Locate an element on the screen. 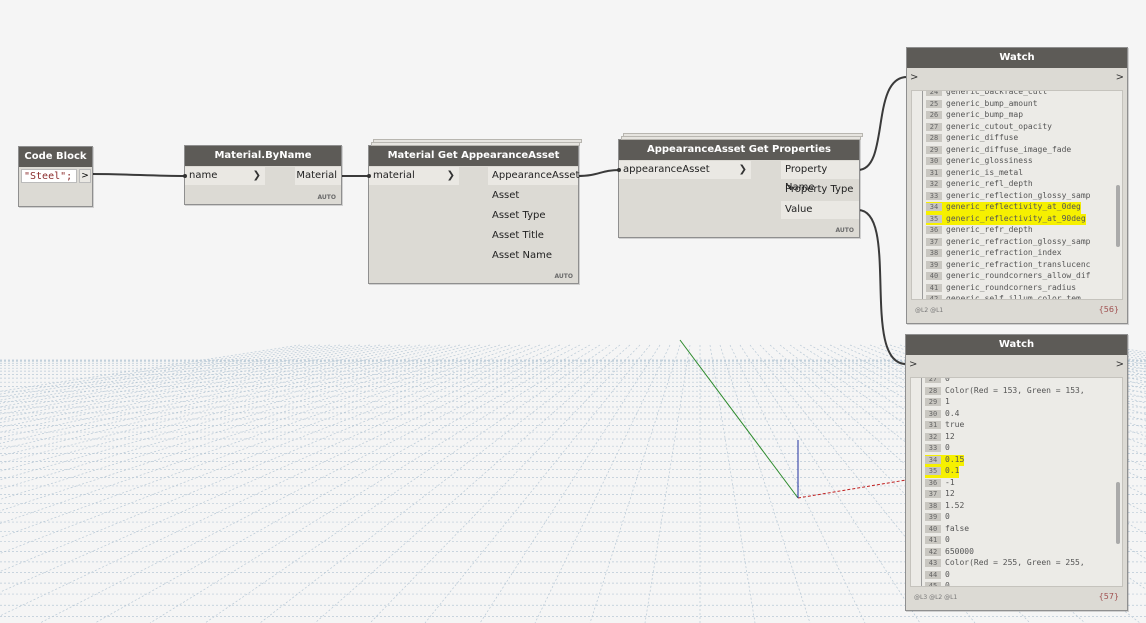 This screenshot has width=1146, height=623. material-byname-node: Material.ByName name ❯ Material AUTO is located at coordinates (262, 175).